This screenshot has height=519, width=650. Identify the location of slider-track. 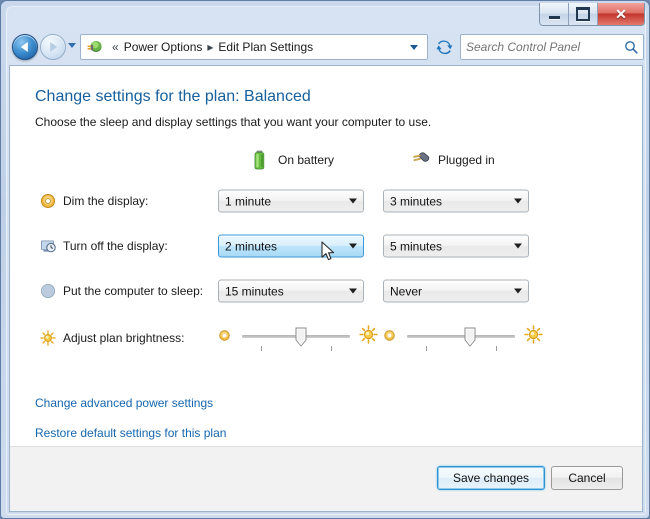
(461, 336).